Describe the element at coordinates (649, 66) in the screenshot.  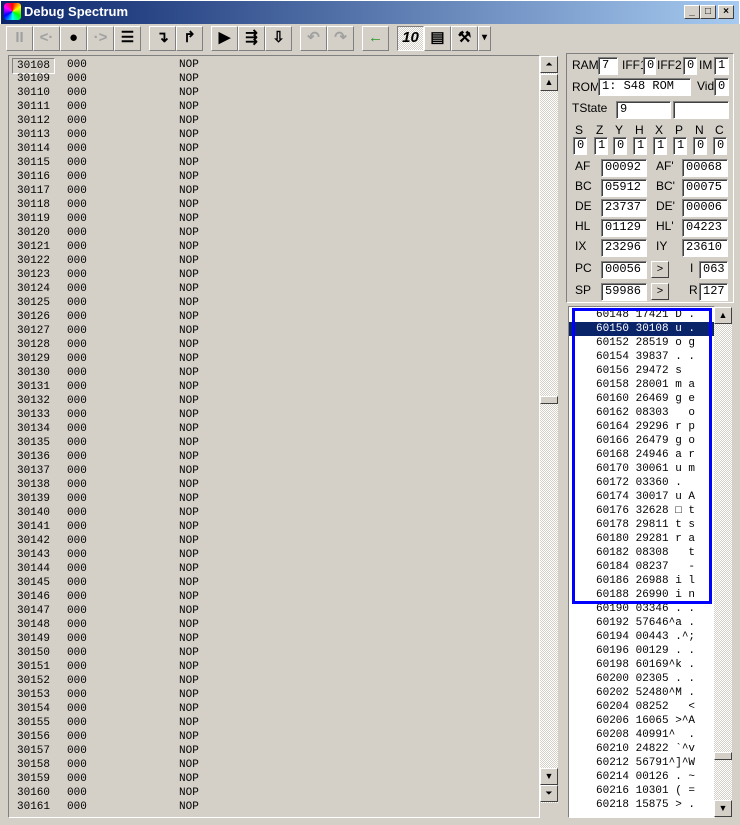
I see `iff1-field: 0` at that location.